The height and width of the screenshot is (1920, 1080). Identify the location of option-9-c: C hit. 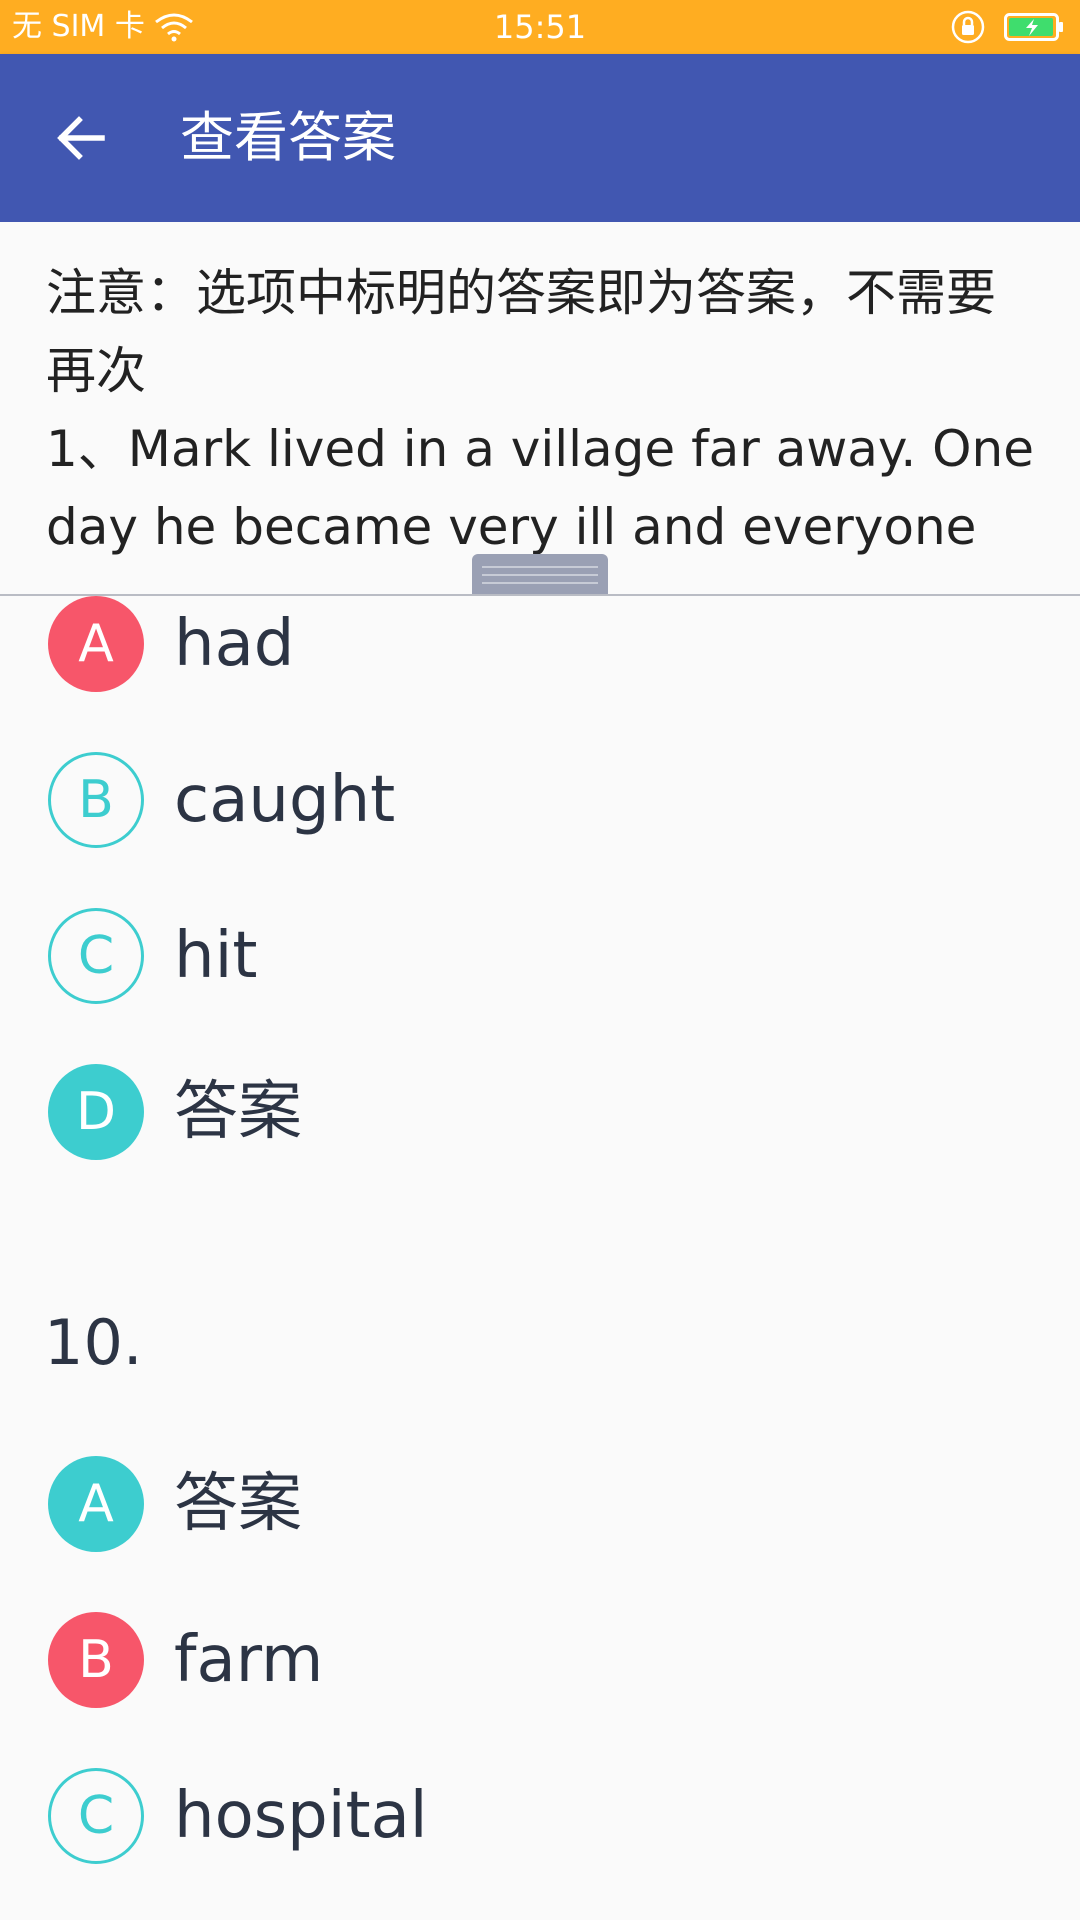
(152, 956).